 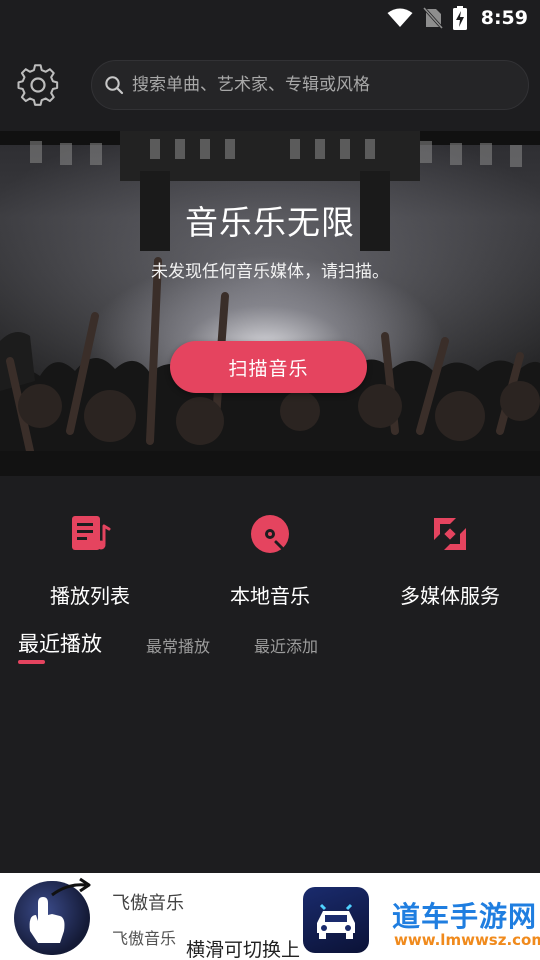 What do you see at coordinates (504, 18) in the screenshot?
I see `status-time: 8:59` at bounding box center [504, 18].